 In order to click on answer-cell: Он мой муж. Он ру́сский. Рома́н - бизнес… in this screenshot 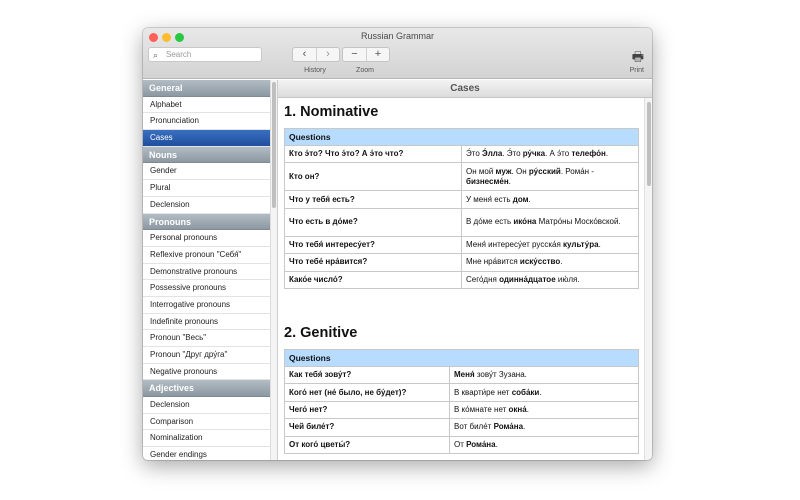, I will do `click(550, 177)`.